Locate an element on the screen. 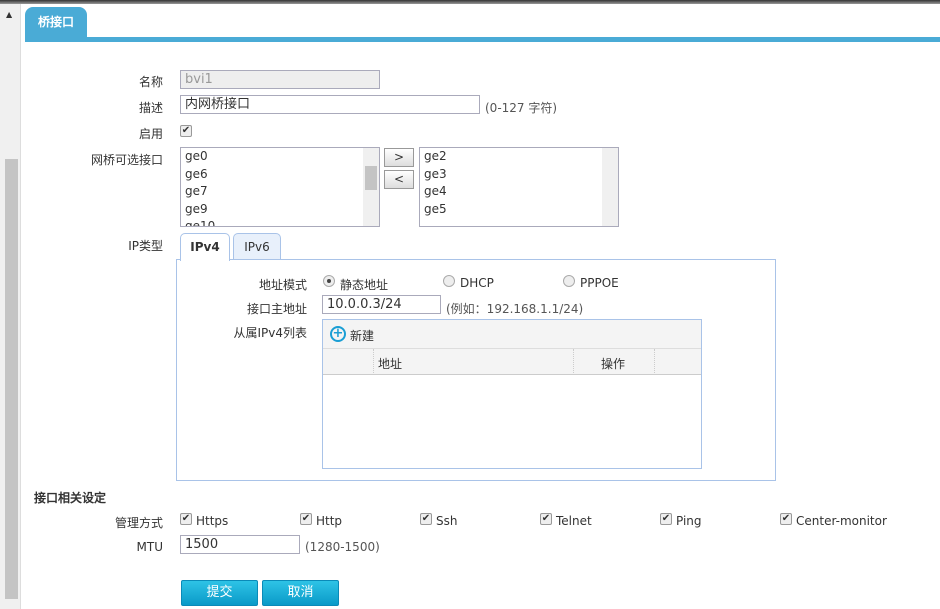  cancel-button: 取消 is located at coordinates (300, 593).